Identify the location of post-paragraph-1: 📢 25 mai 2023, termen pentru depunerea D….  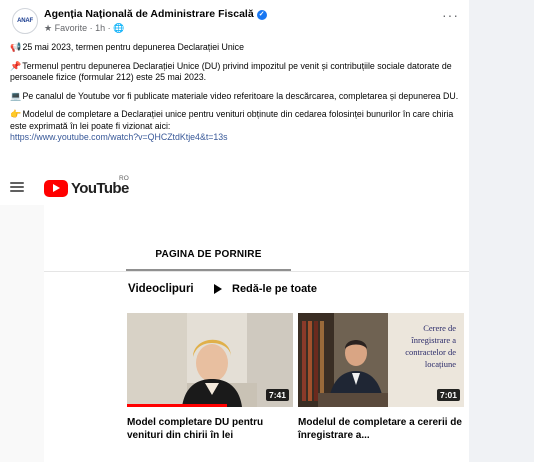
(236, 48).